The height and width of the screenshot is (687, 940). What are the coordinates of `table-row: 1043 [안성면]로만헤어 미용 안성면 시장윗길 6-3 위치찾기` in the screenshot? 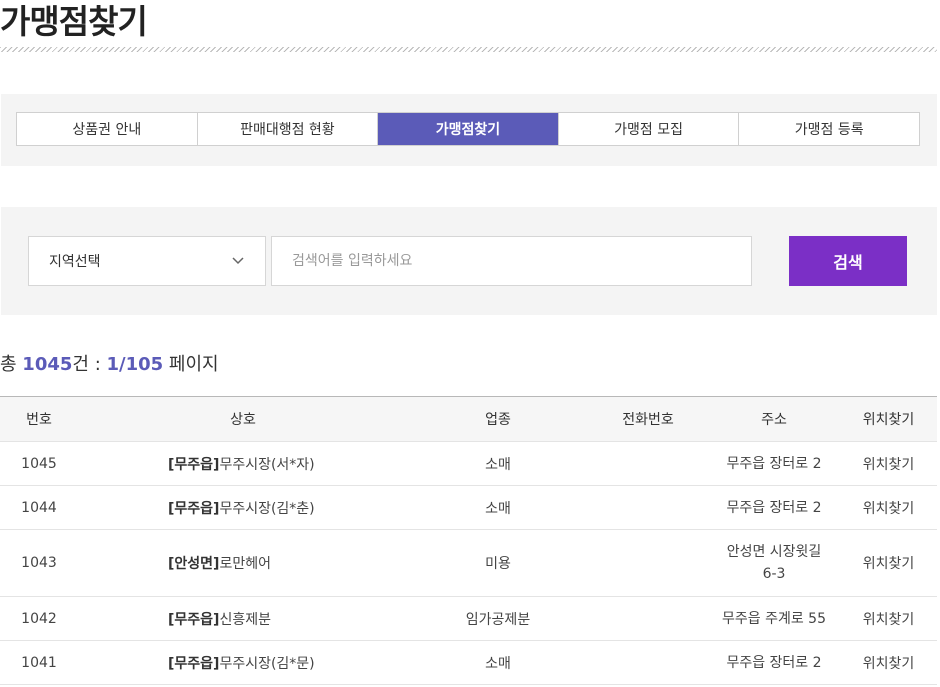 It's located at (468, 563).